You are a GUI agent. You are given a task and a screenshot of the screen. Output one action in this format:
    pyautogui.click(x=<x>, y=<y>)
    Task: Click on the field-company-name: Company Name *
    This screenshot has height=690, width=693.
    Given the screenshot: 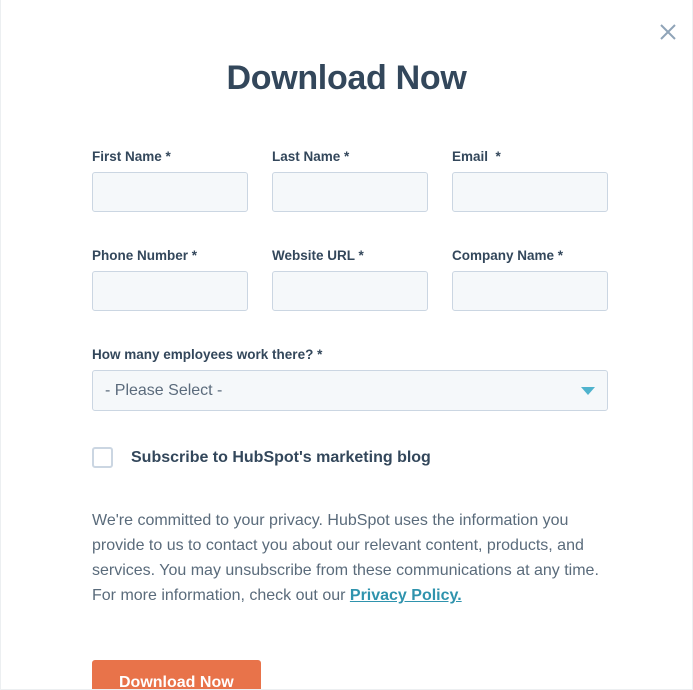 What is the action you would take?
    pyautogui.click(x=530, y=278)
    